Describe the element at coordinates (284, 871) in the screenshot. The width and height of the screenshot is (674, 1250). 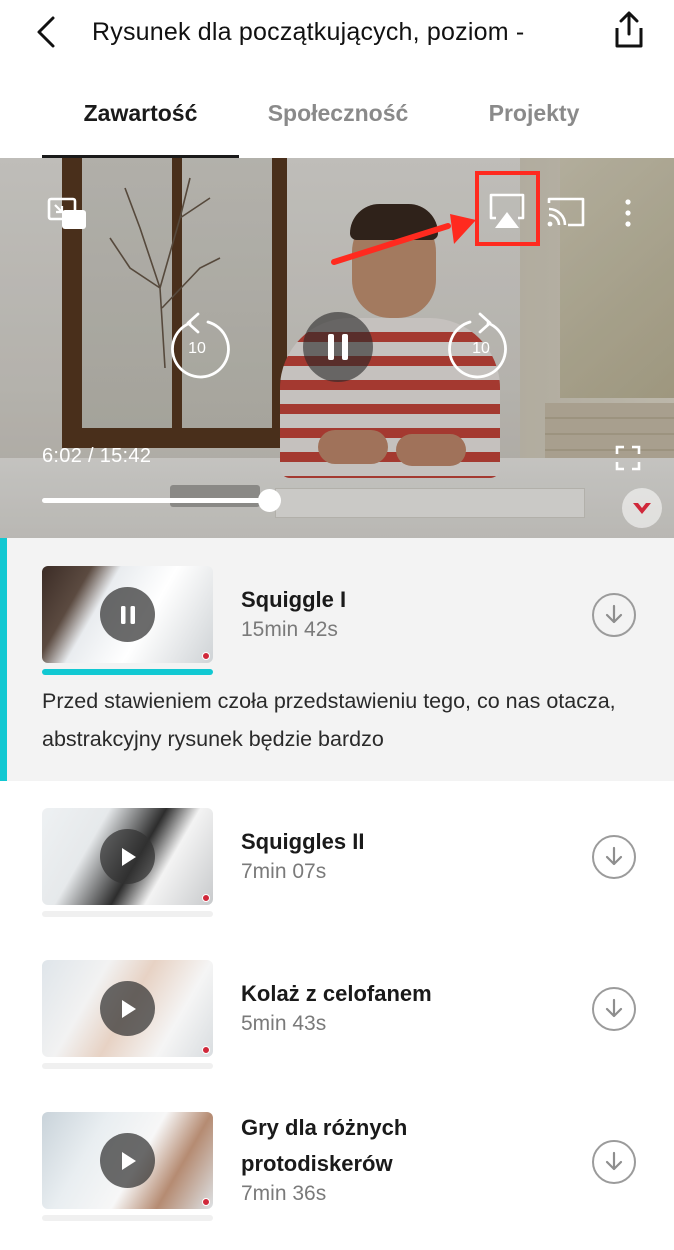
I see `lesson-duration: 7min 07s` at that location.